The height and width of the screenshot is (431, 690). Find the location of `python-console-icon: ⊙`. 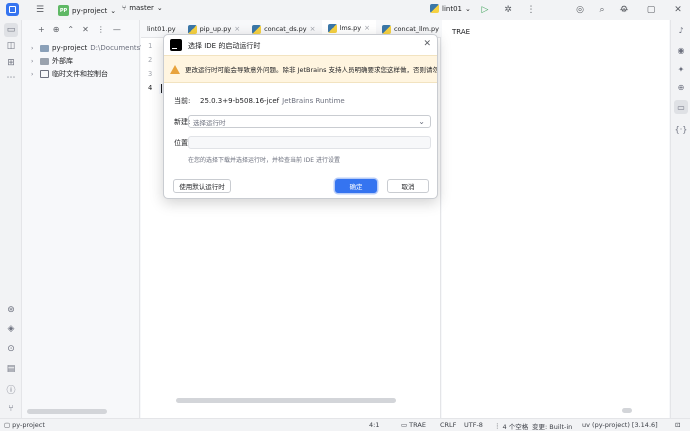

python-console-icon: ⊙ is located at coordinates (11, 349).